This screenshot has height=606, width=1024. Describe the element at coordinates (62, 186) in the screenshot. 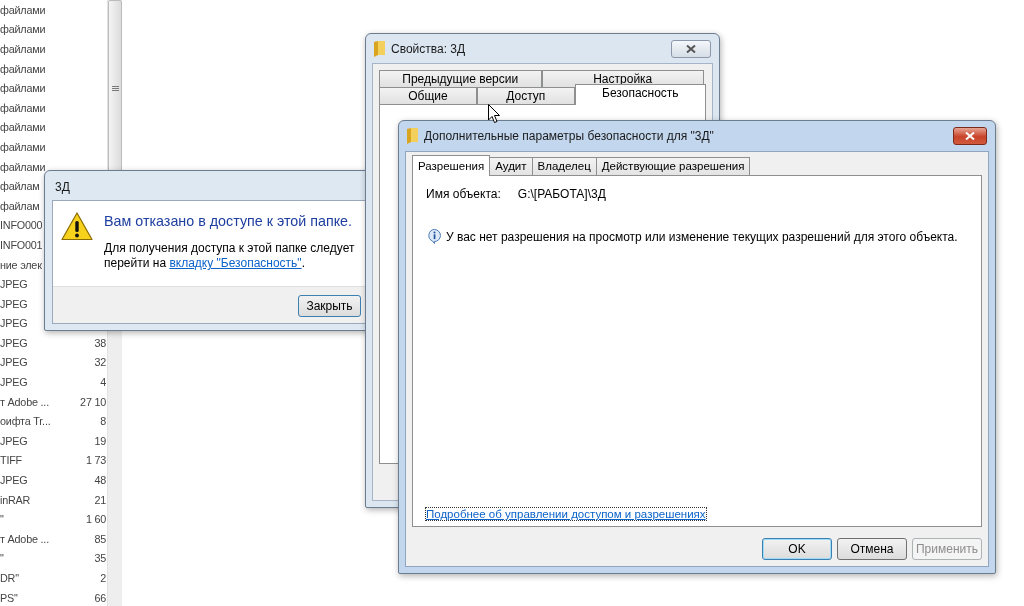

I see `window-title: 3Д` at that location.